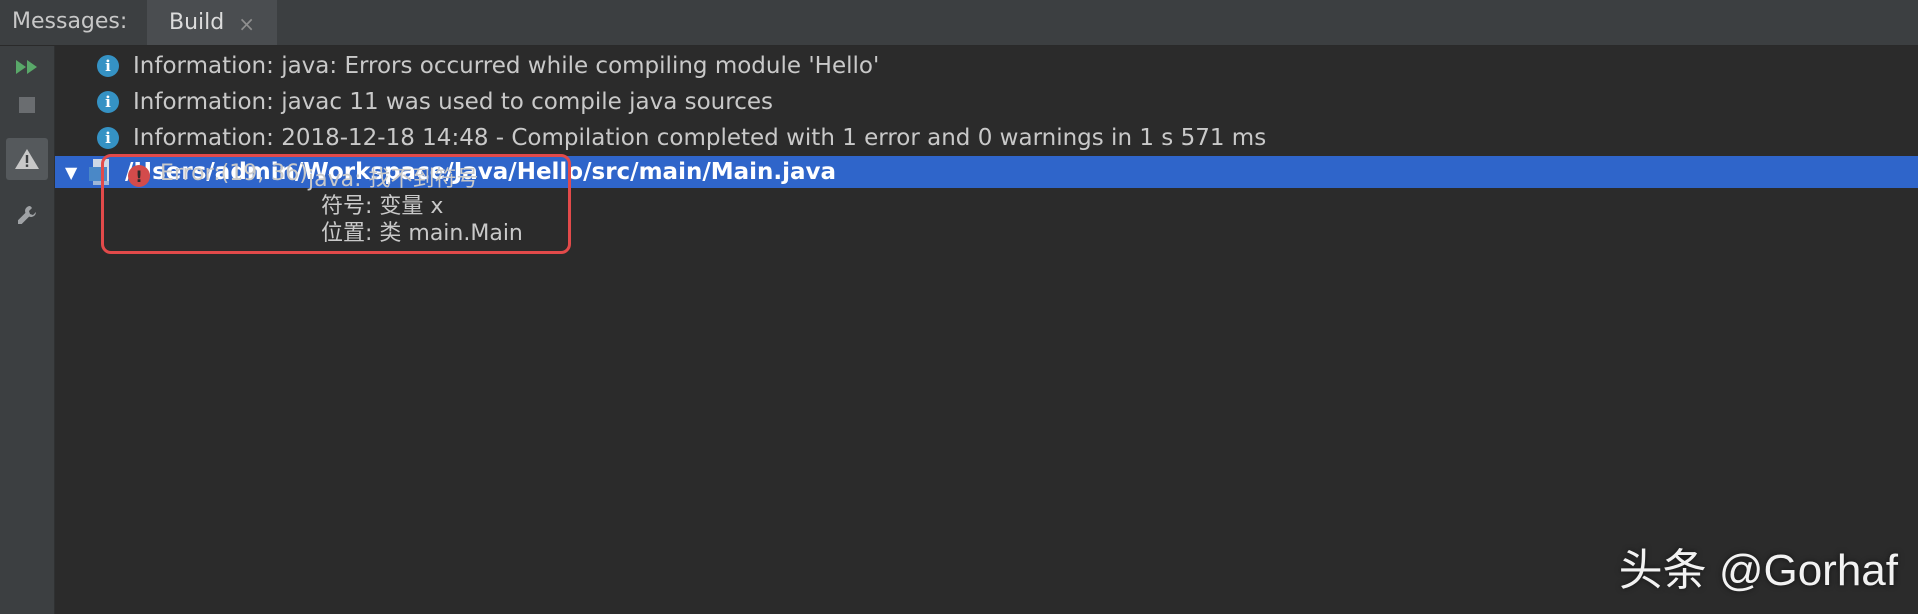 This screenshot has width=1918, height=614. I want to click on settings-button, so click(27, 215).